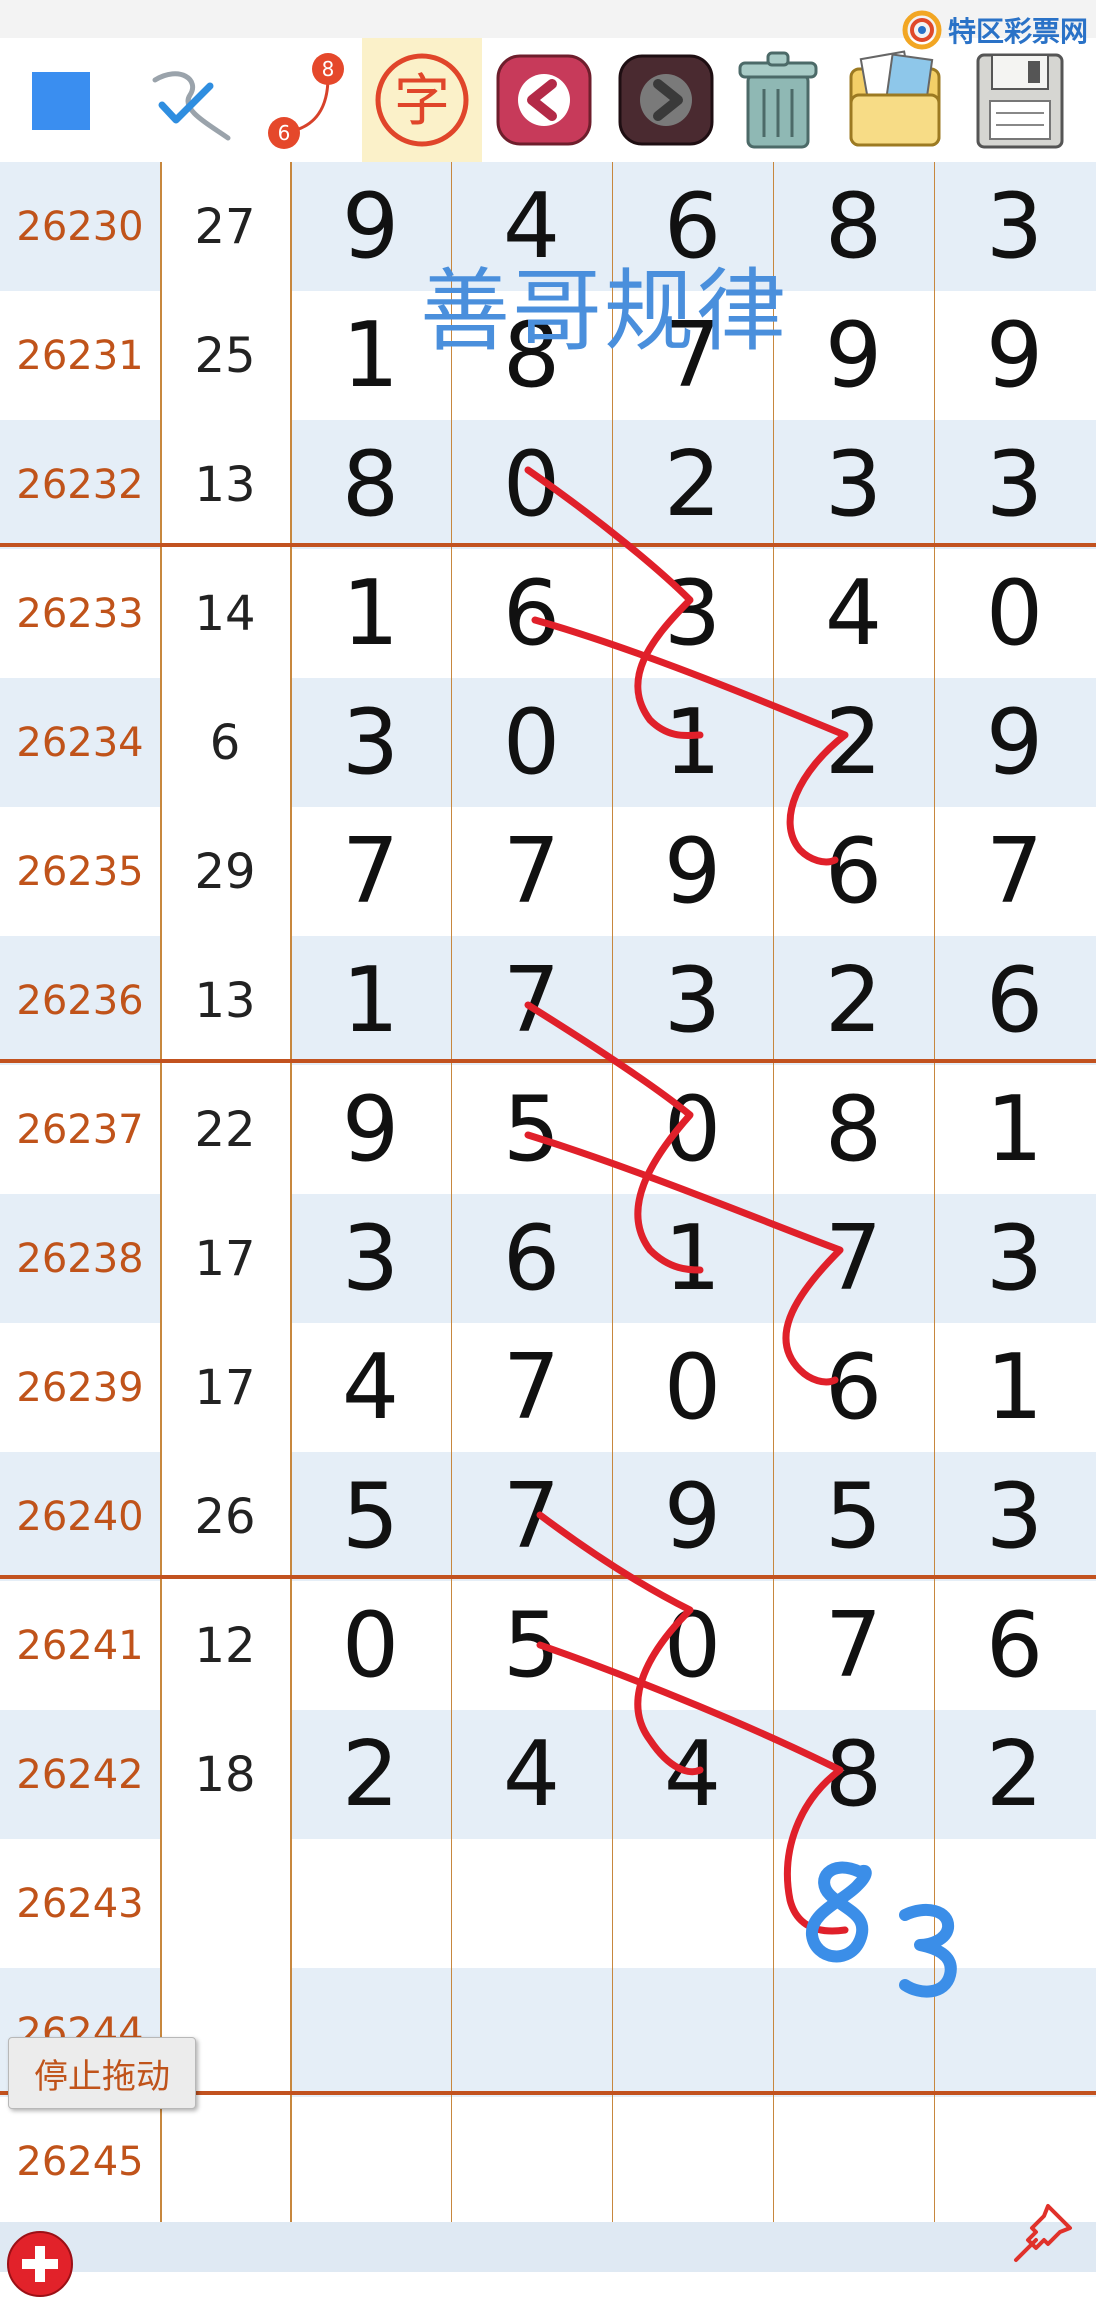 This screenshot has height=2302, width=1096. What do you see at coordinates (80, 1000) in the screenshot?
I see `issue-number: 26236` at bounding box center [80, 1000].